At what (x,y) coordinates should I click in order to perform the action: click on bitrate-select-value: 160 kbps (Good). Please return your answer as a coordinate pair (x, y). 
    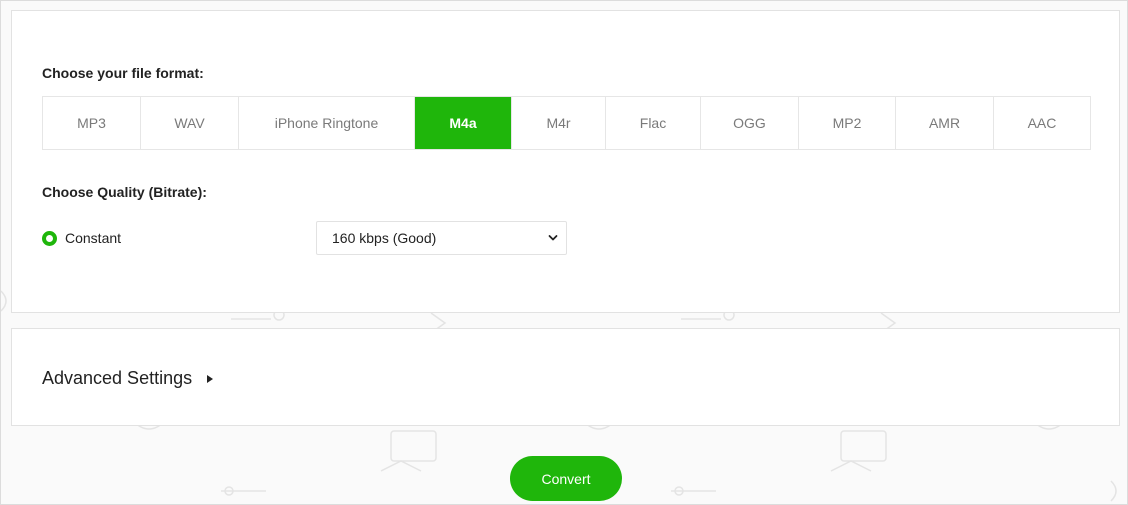
    Looking at the image, I should click on (384, 238).